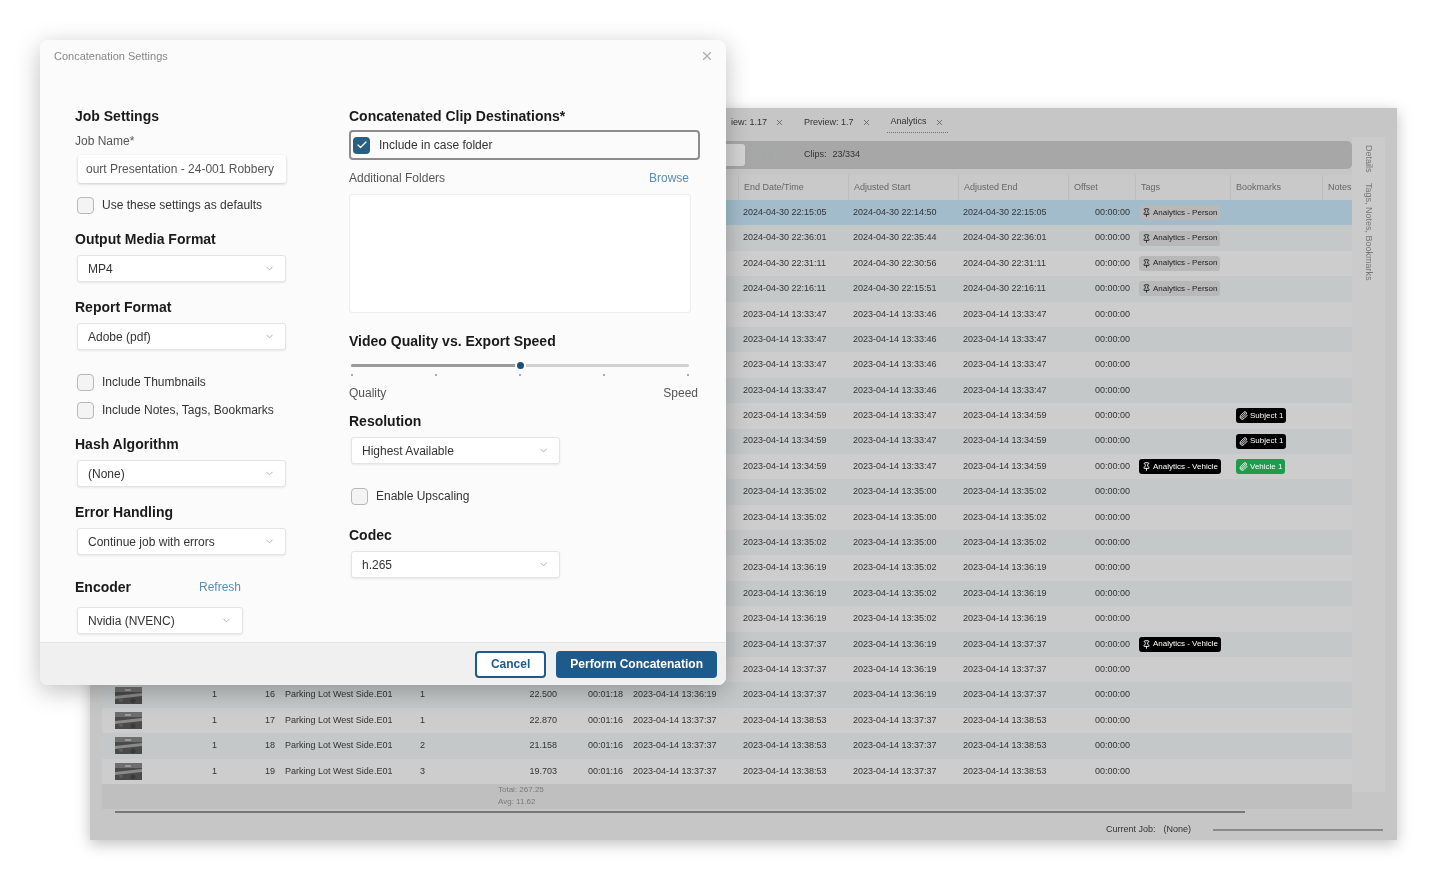 This screenshot has height=881, width=1439. Describe the element at coordinates (605, 746) in the screenshot. I see `table-cell: 00:01:16` at that location.